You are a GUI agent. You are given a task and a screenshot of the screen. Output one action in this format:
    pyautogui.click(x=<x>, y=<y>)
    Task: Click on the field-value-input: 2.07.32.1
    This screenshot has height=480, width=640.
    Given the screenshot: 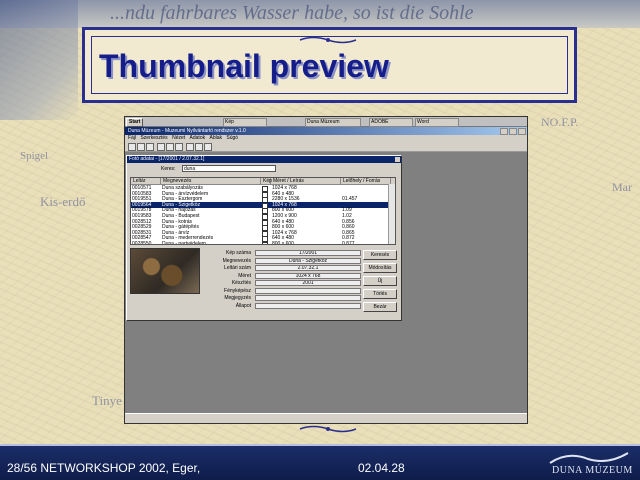 What is the action you would take?
    pyautogui.click(x=308, y=268)
    